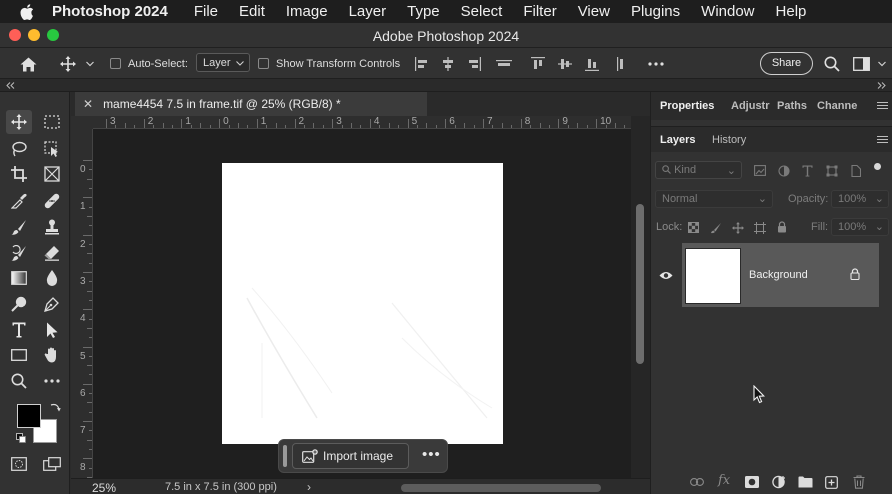 This screenshot has width=892, height=494. What do you see at coordinates (655, 11) in the screenshot?
I see `menu-plugins: Plugins` at bounding box center [655, 11].